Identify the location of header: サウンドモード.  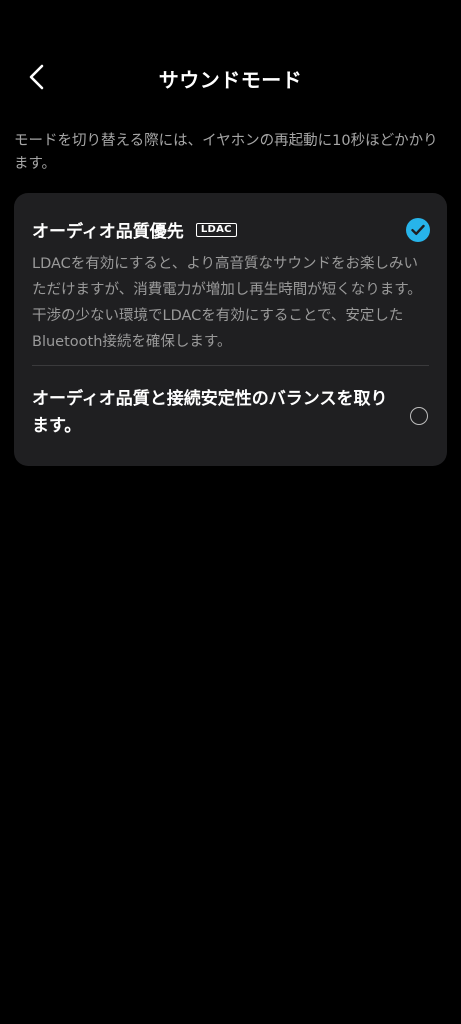
(230, 77).